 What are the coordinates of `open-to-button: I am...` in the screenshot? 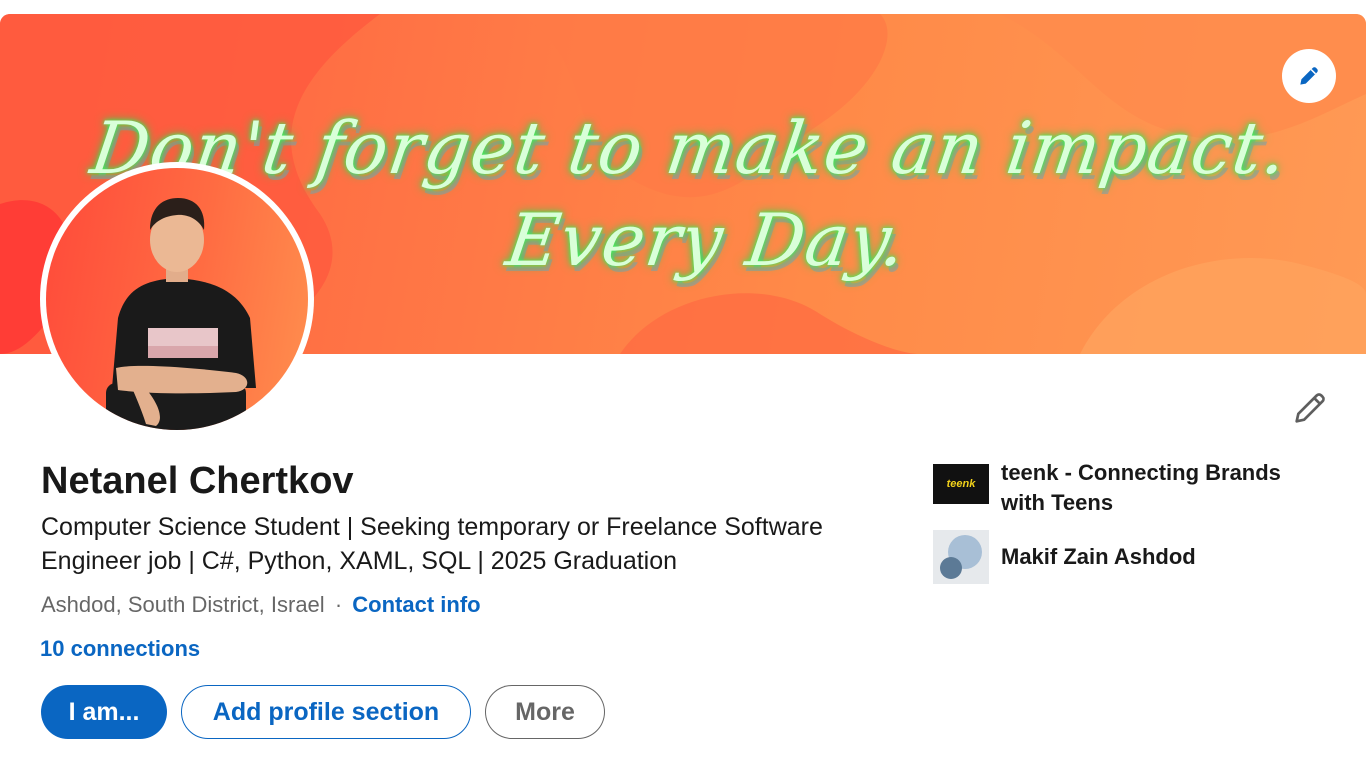 It's located at (104, 712).